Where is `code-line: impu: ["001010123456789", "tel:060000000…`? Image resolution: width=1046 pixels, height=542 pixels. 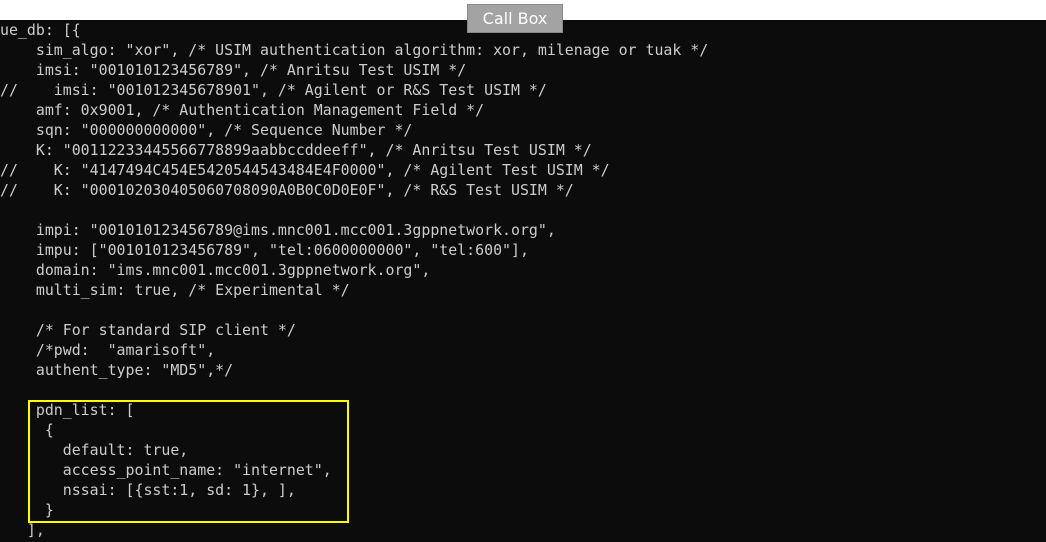
code-line: impu: ["001010123456789", "tel:060000000… is located at coordinates (264, 250).